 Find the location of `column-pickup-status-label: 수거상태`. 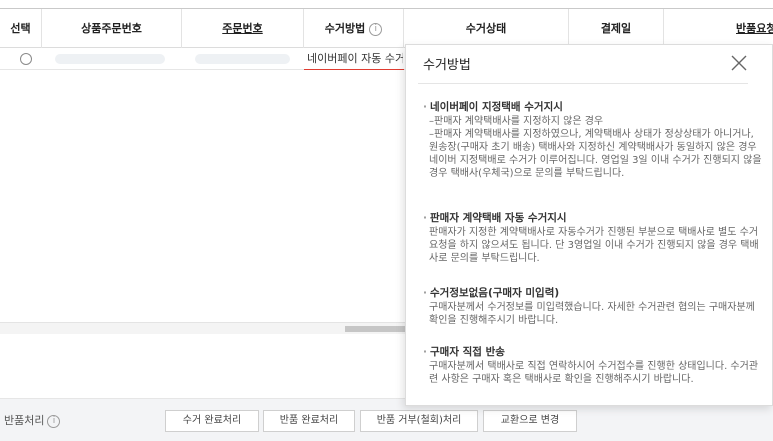

column-pickup-status-label: 수거상태 is located at coordinates (486, 28).